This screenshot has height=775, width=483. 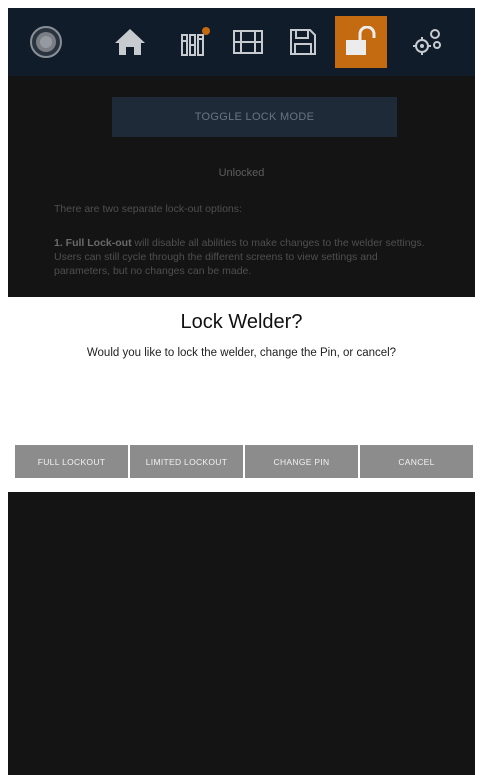 I want to click on lock-status: Unlocked, so click(x=241, y=173).